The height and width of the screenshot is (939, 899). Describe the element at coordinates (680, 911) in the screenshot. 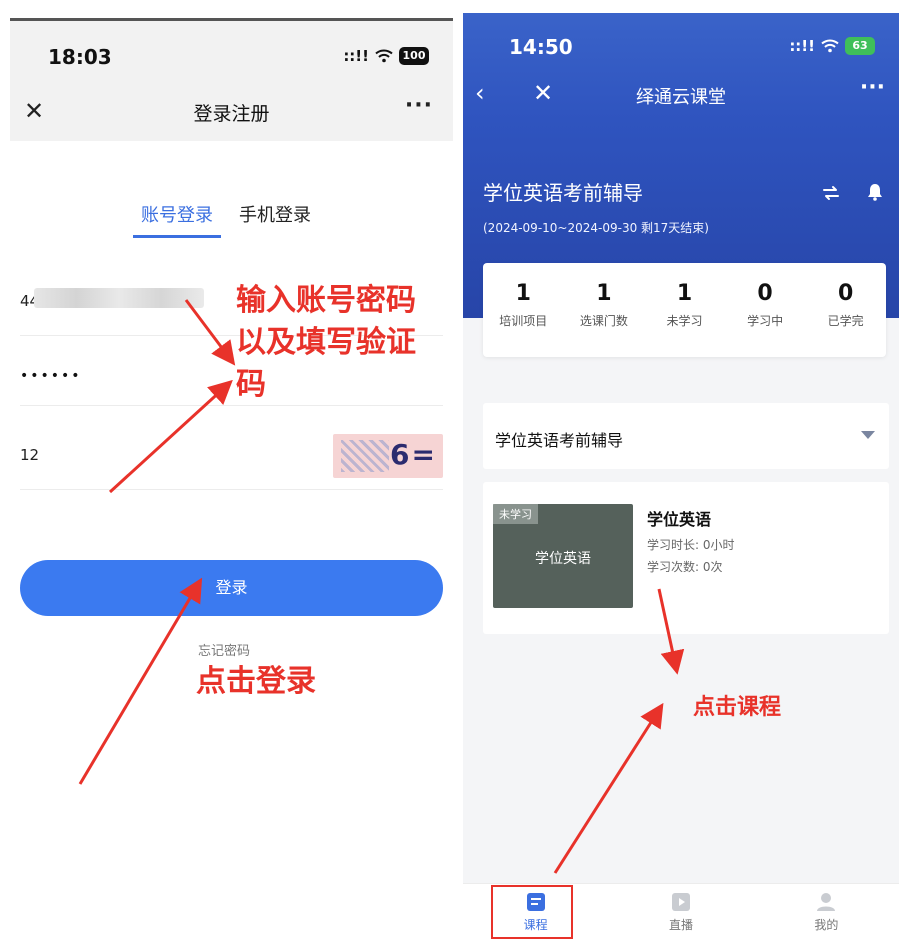

I see `tab-live: 直播` at that location.